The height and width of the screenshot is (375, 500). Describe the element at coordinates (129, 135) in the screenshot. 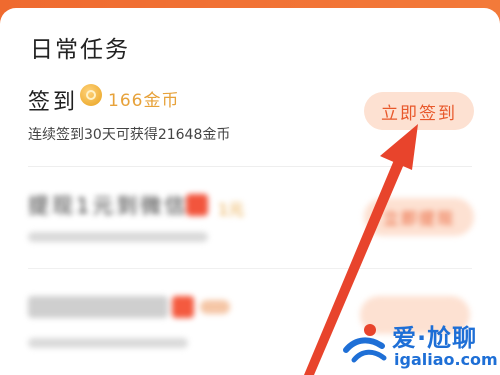

I see `task-description: 连续签到30天可获得21648金币` at that location.